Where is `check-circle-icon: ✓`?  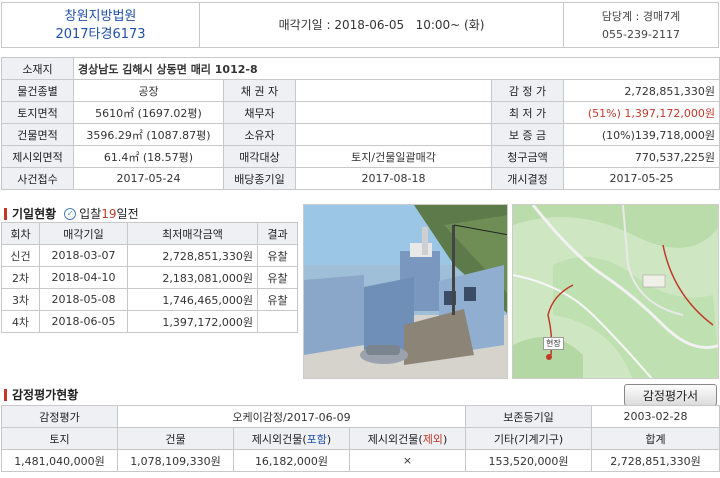 check-circle-icon: ✓ is located at coordinates (70, 213).